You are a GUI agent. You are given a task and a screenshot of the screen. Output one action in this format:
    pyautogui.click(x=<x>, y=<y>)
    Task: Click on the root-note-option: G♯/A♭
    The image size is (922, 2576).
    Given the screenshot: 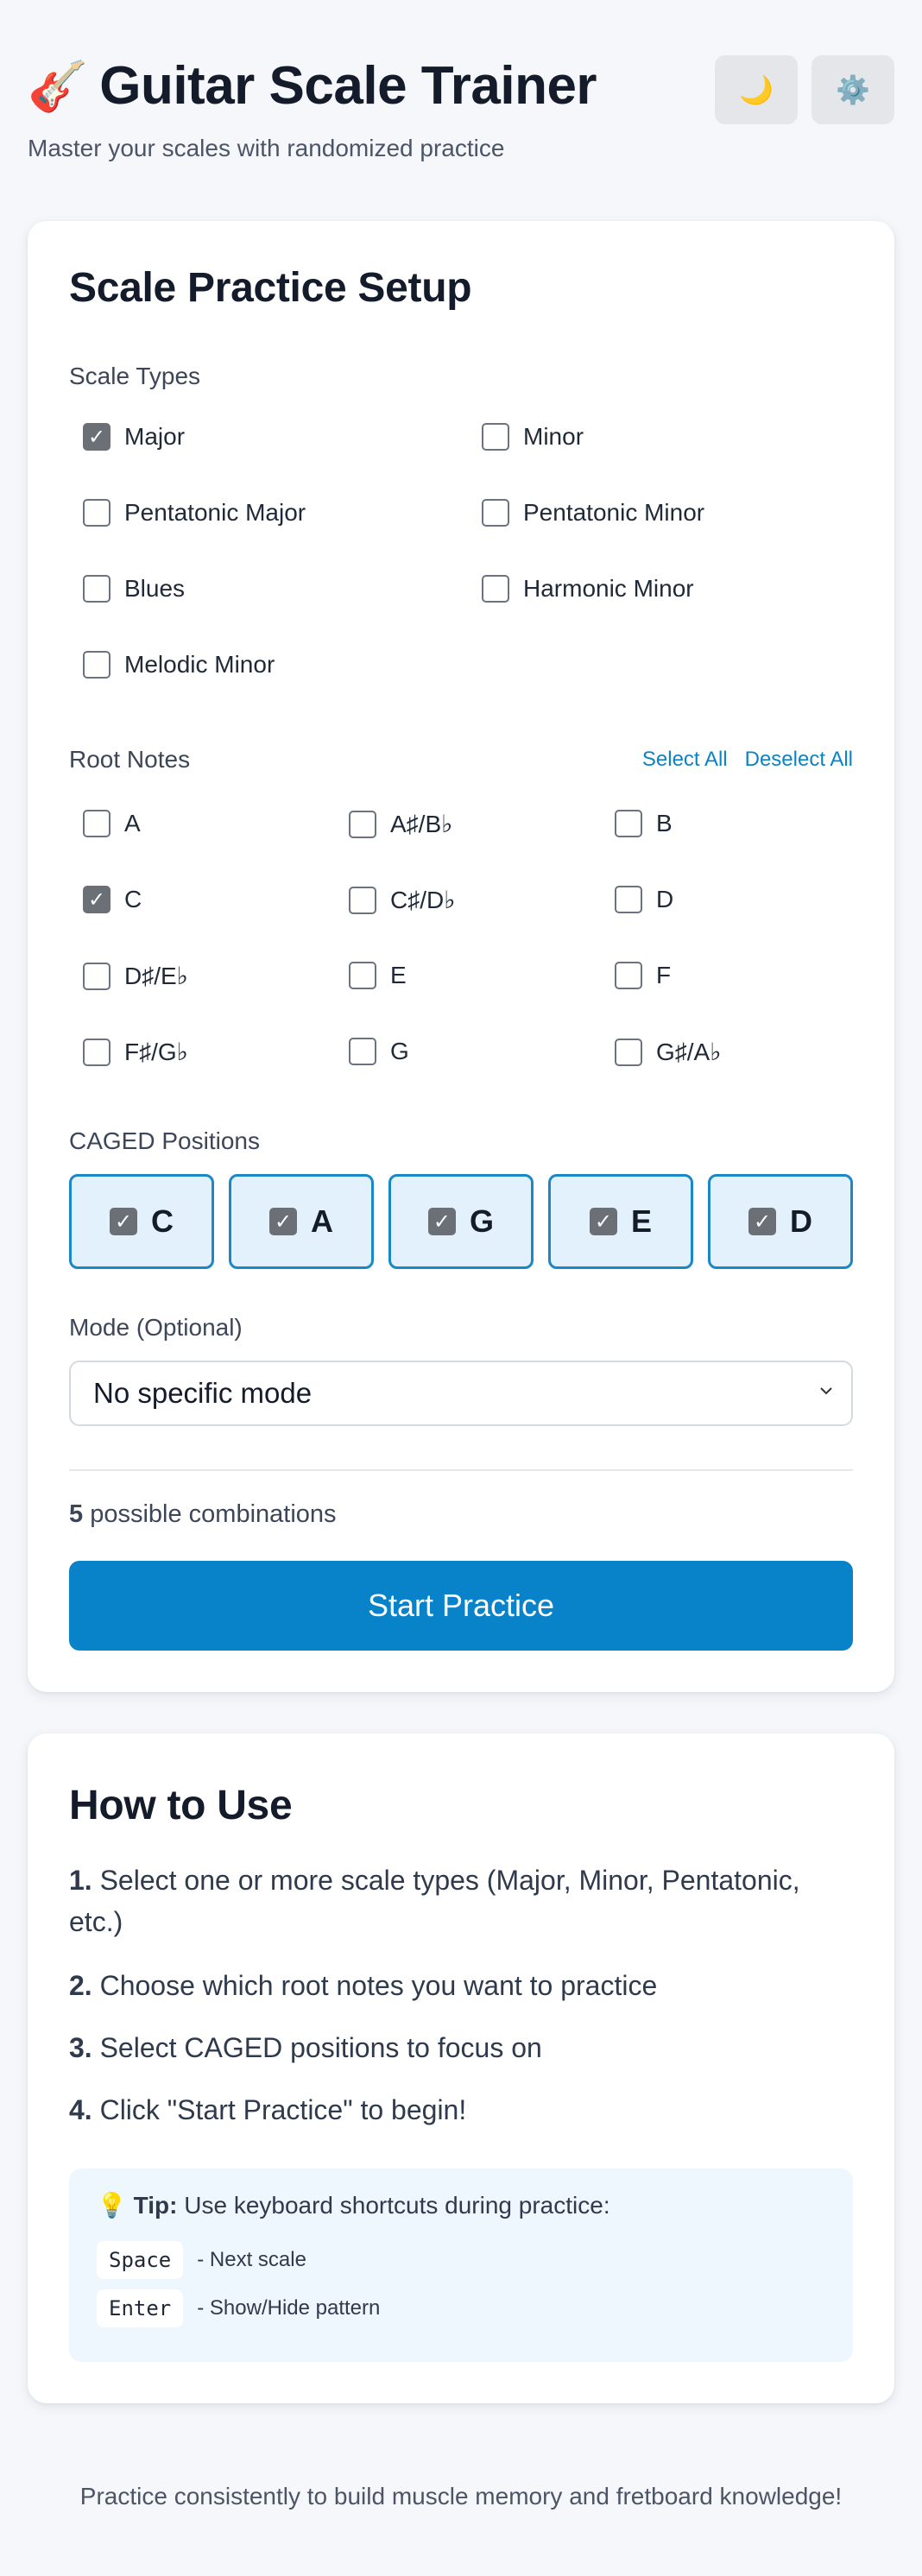 What is the action you would take?
    pyautogui.click(x=668, y=1052)
    